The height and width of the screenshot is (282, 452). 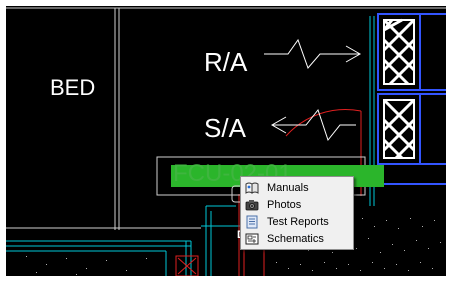 I want to click on menu-item-manuals: Manuals, so click(x=297, y=187).